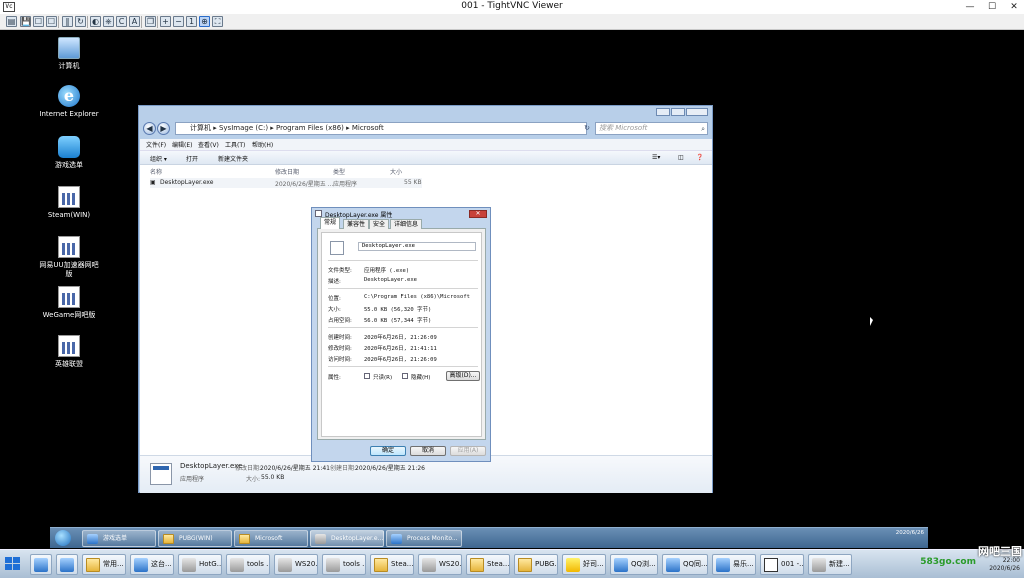  Describe the element at coordinates (262, 144) in the screenshot. I see `menu-help: 帮助(H)` at that location.